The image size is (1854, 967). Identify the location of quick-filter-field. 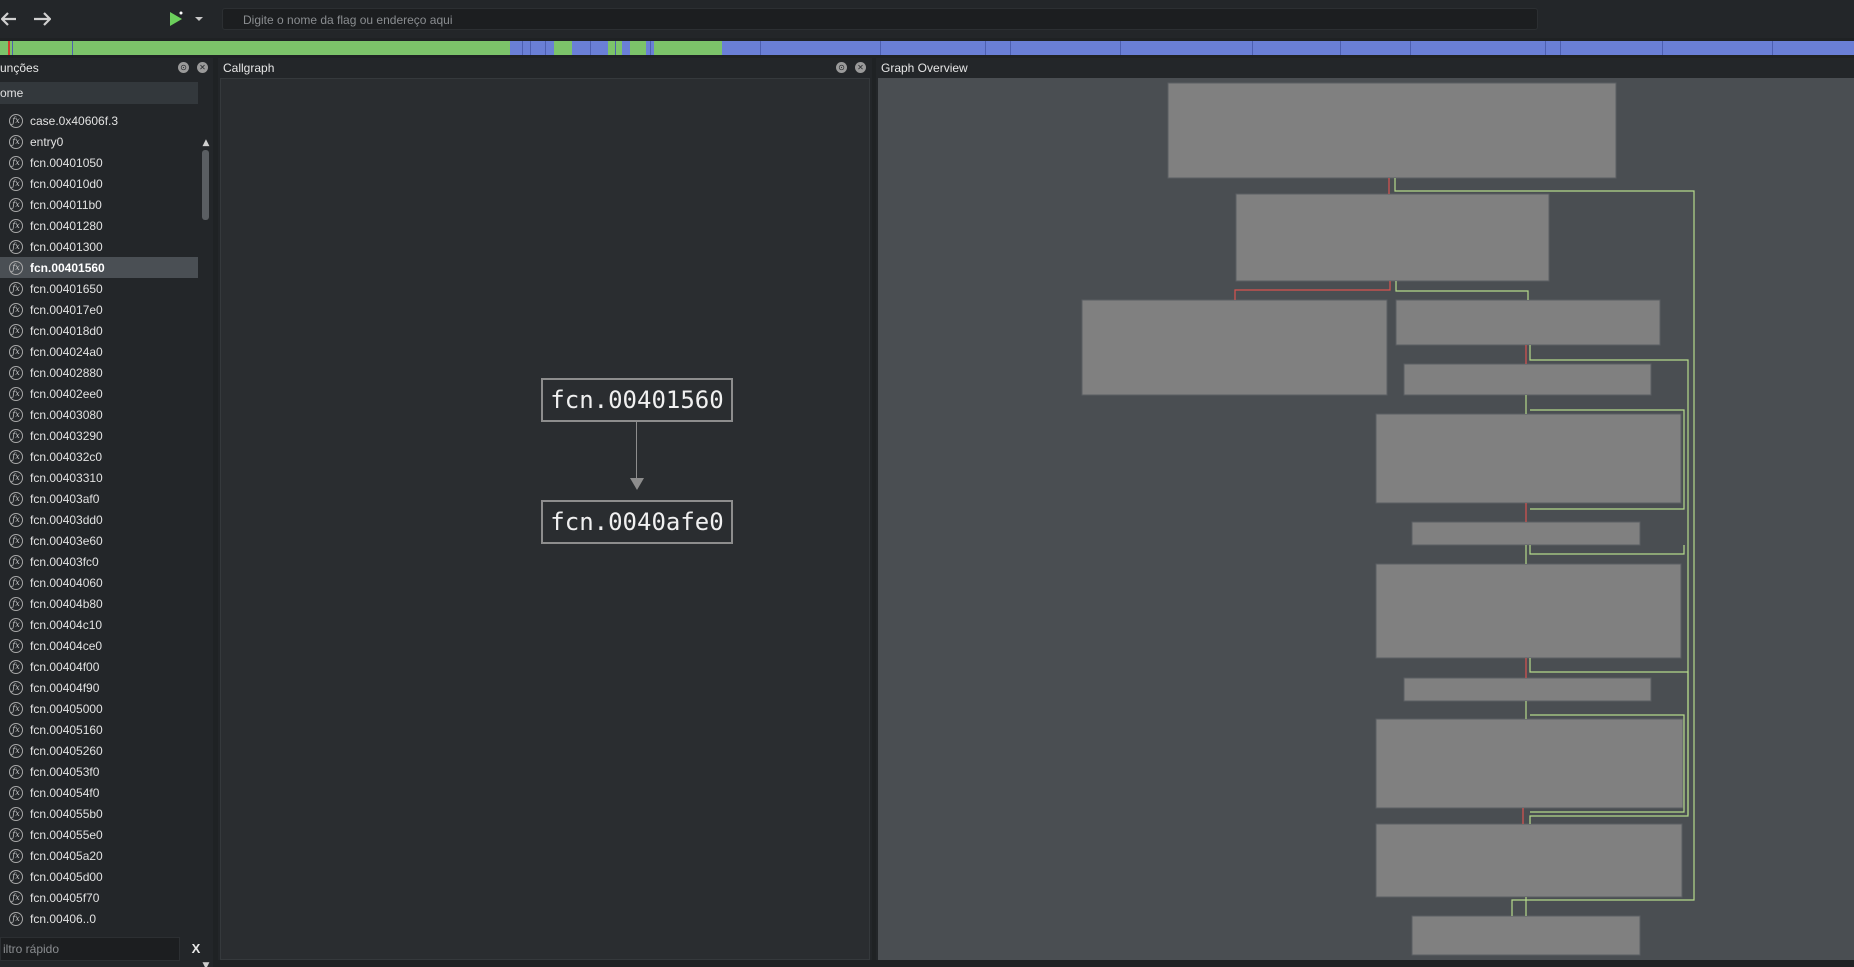
(90, 949).